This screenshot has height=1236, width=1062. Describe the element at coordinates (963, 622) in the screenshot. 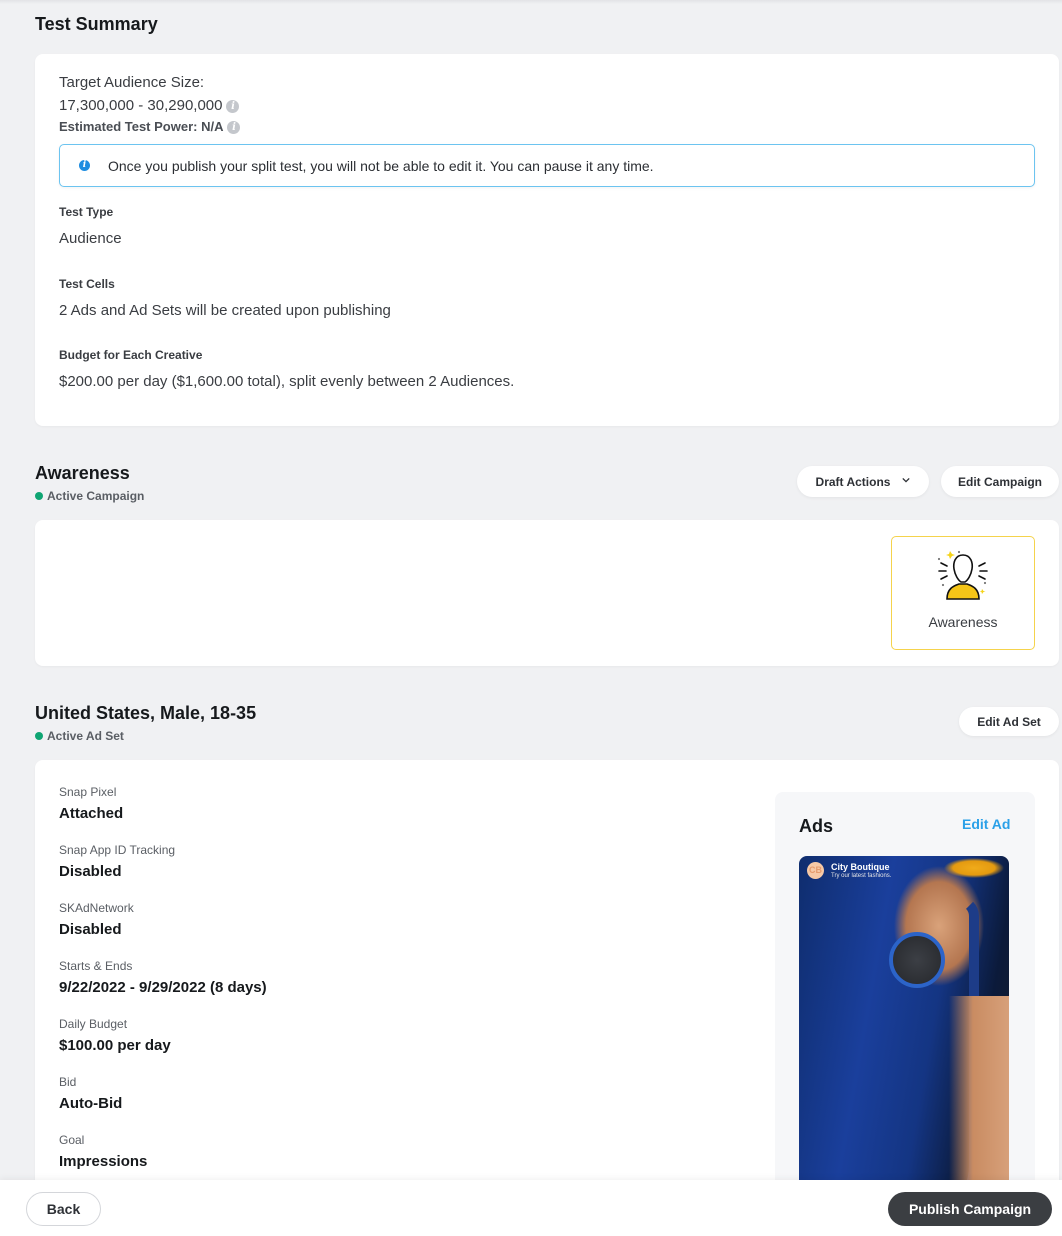

I see `objective-tile-label: Awareness` at that location.